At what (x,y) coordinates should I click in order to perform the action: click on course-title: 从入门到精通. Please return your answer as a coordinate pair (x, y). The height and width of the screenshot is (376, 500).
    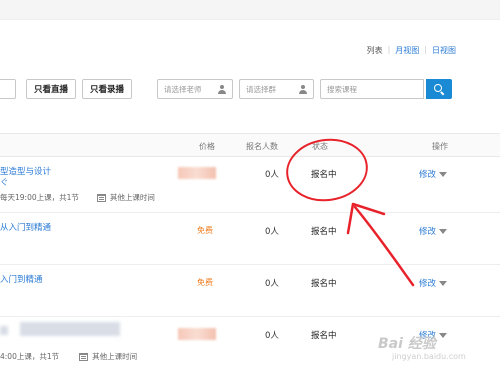
    Looking at the image, I should click on (25, 227).